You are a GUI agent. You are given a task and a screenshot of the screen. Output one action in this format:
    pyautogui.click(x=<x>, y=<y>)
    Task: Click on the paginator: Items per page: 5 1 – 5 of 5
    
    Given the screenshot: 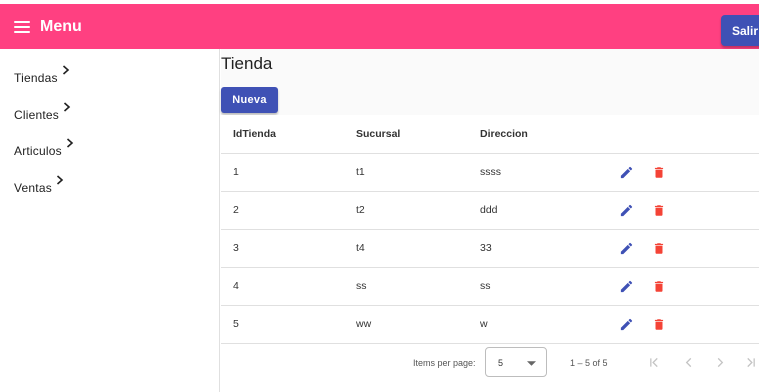 What is the action you would take?
    pyautogui.click(x=490, y=363)
    